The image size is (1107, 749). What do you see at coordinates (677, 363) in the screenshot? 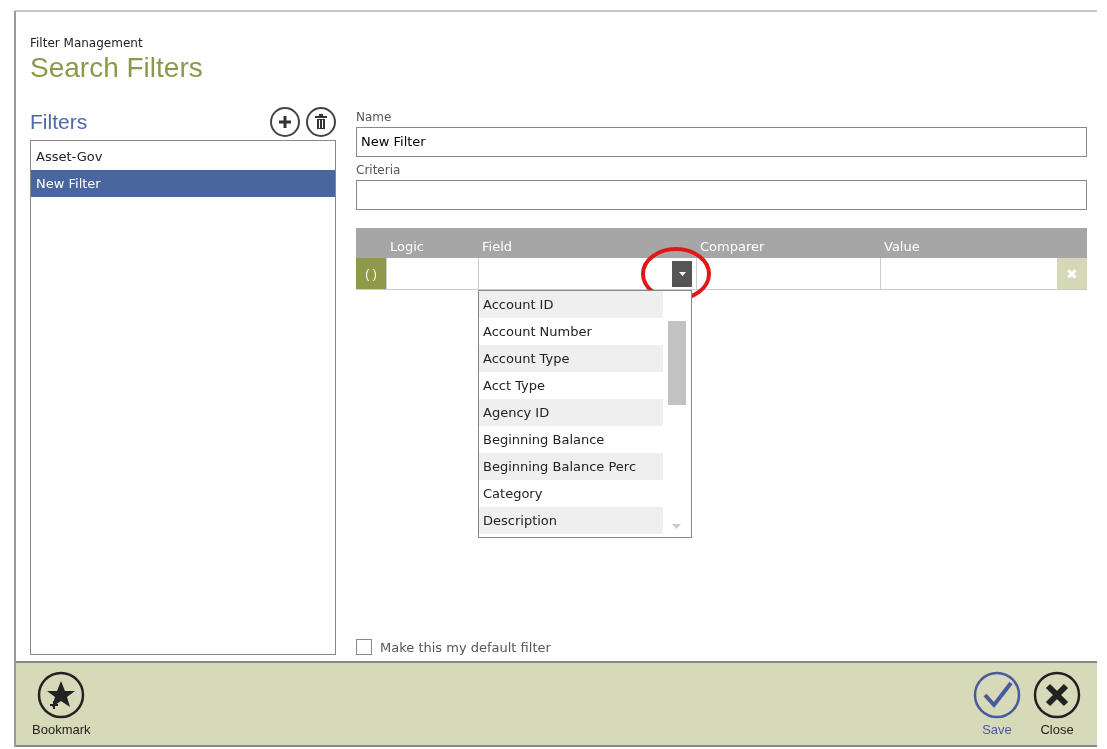
I see `scrollbar-thumb` at bounding box center [677, 363].